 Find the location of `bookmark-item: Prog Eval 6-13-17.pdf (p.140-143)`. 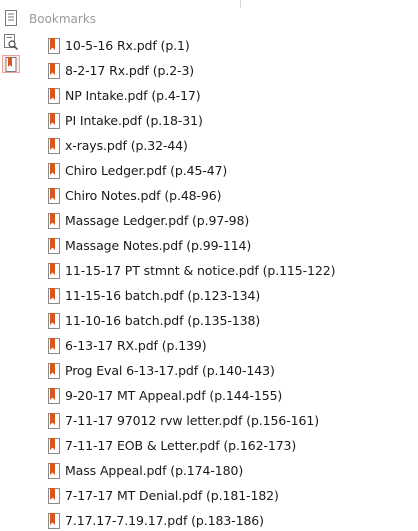

bookmark-item: Prog Eval 6-13-17.pdf (p.140-143) is located at coordinates (231, 370).